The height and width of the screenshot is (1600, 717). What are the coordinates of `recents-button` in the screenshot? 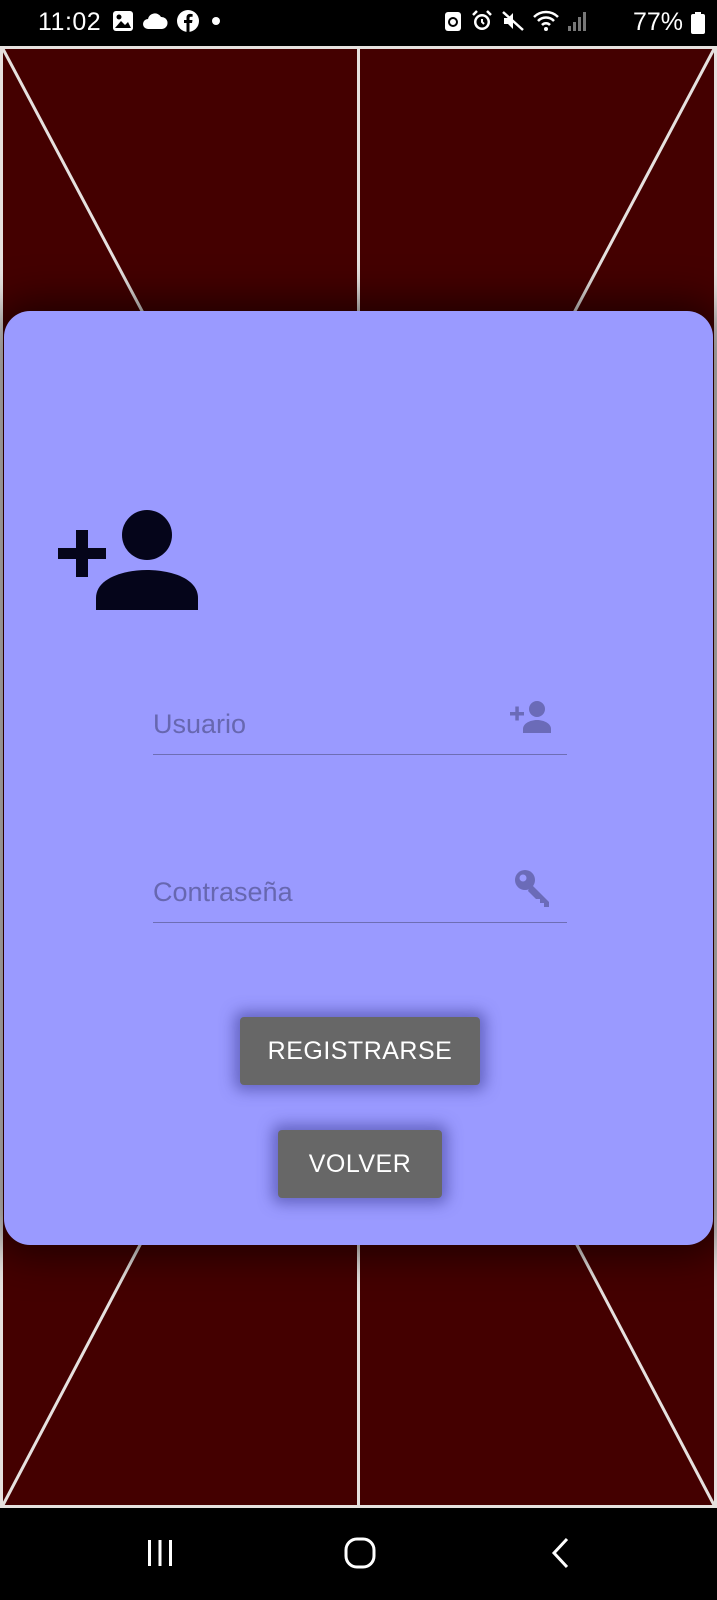 It's located at (160, 1555).